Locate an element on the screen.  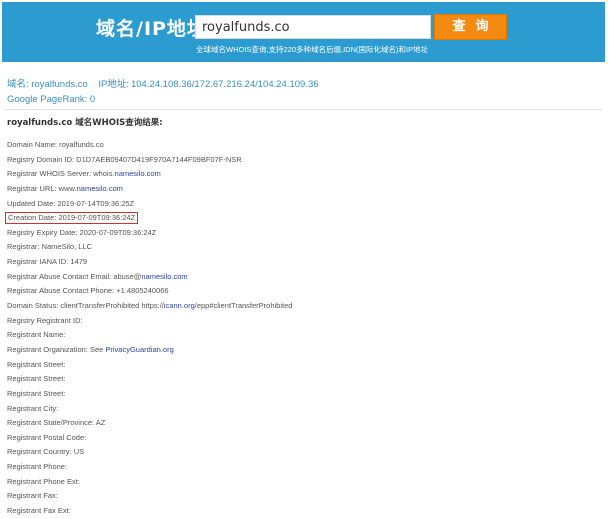
creation-date-highlighted: Creation Date: 2019-07-09T09:36:24Z is located at coordinates (72, 218).